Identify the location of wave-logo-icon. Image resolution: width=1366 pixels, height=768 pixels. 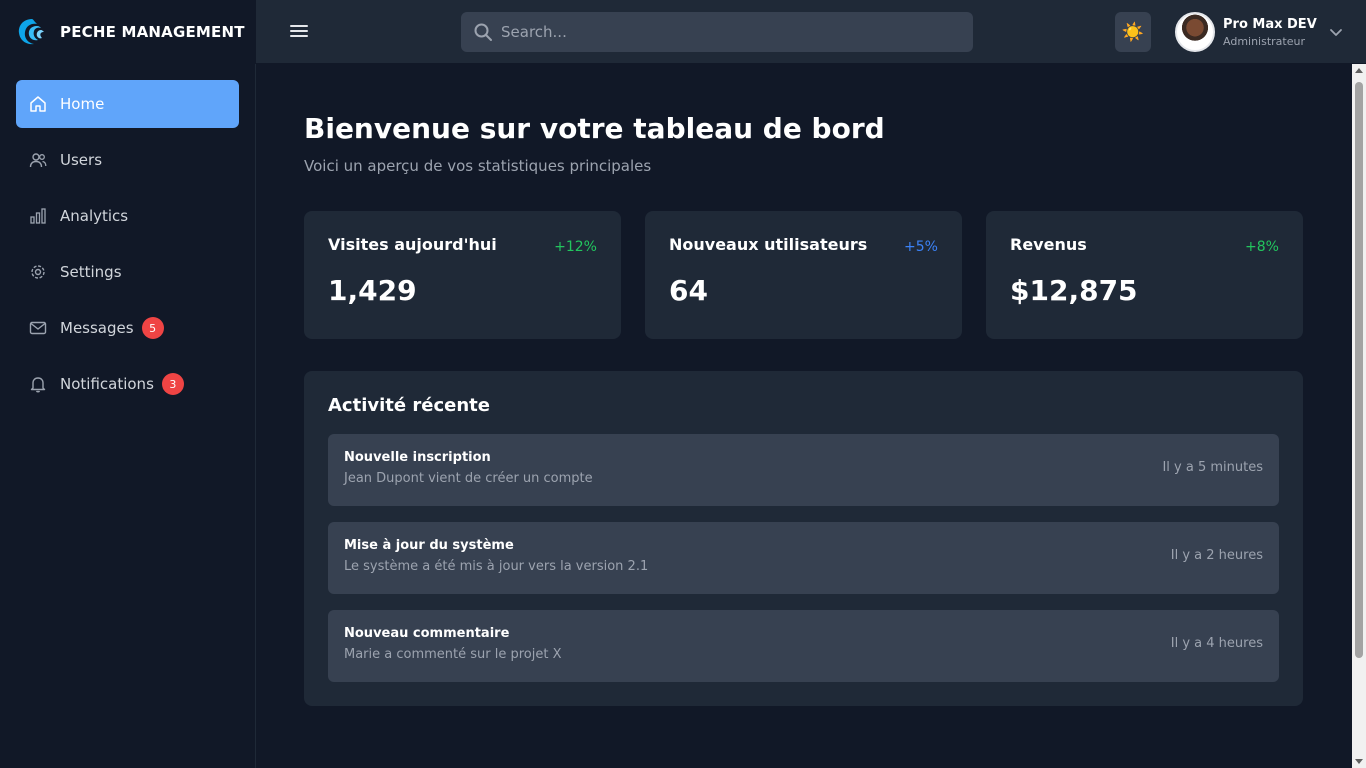
(31, 32).